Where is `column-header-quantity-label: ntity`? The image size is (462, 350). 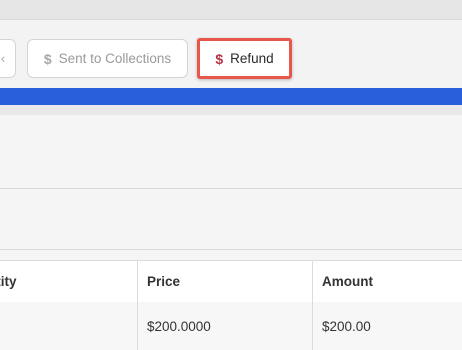
column-header-quantity-label: ntity is located at coordinates (8, 281).